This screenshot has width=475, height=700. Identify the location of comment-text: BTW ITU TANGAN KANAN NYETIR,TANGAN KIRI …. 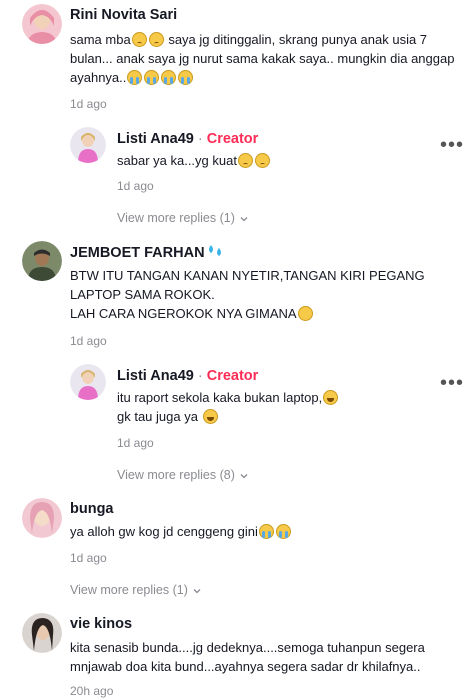
(247, 294).